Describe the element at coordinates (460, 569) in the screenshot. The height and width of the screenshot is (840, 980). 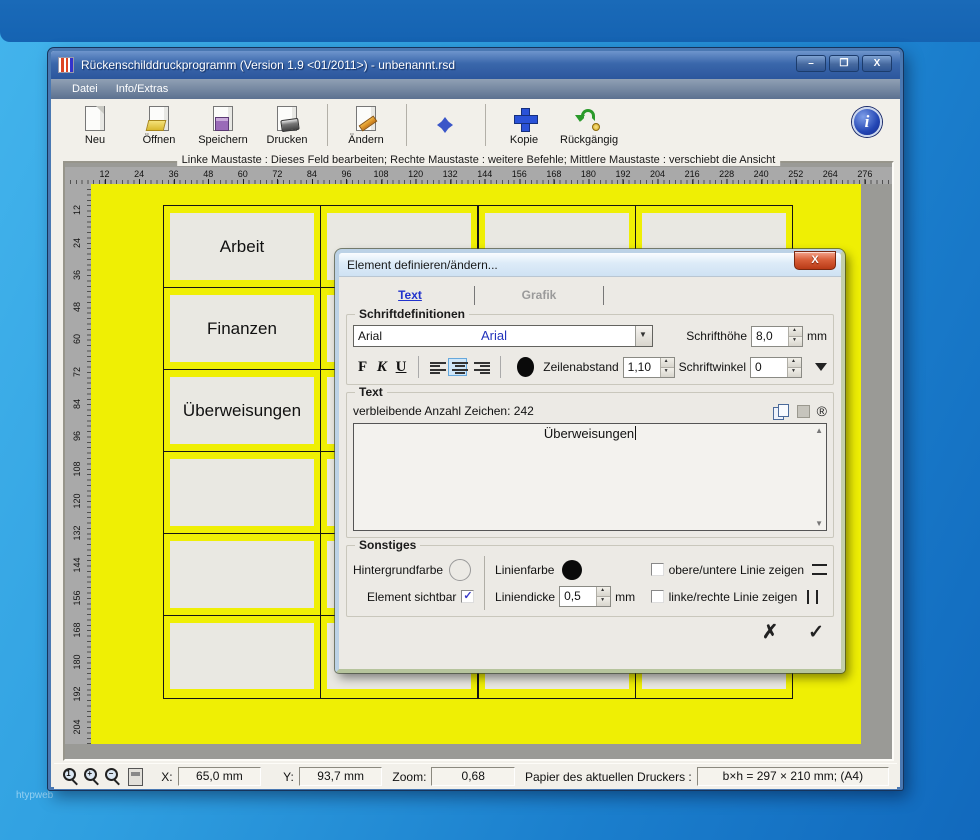
I see `background-color-swatch` at that location.